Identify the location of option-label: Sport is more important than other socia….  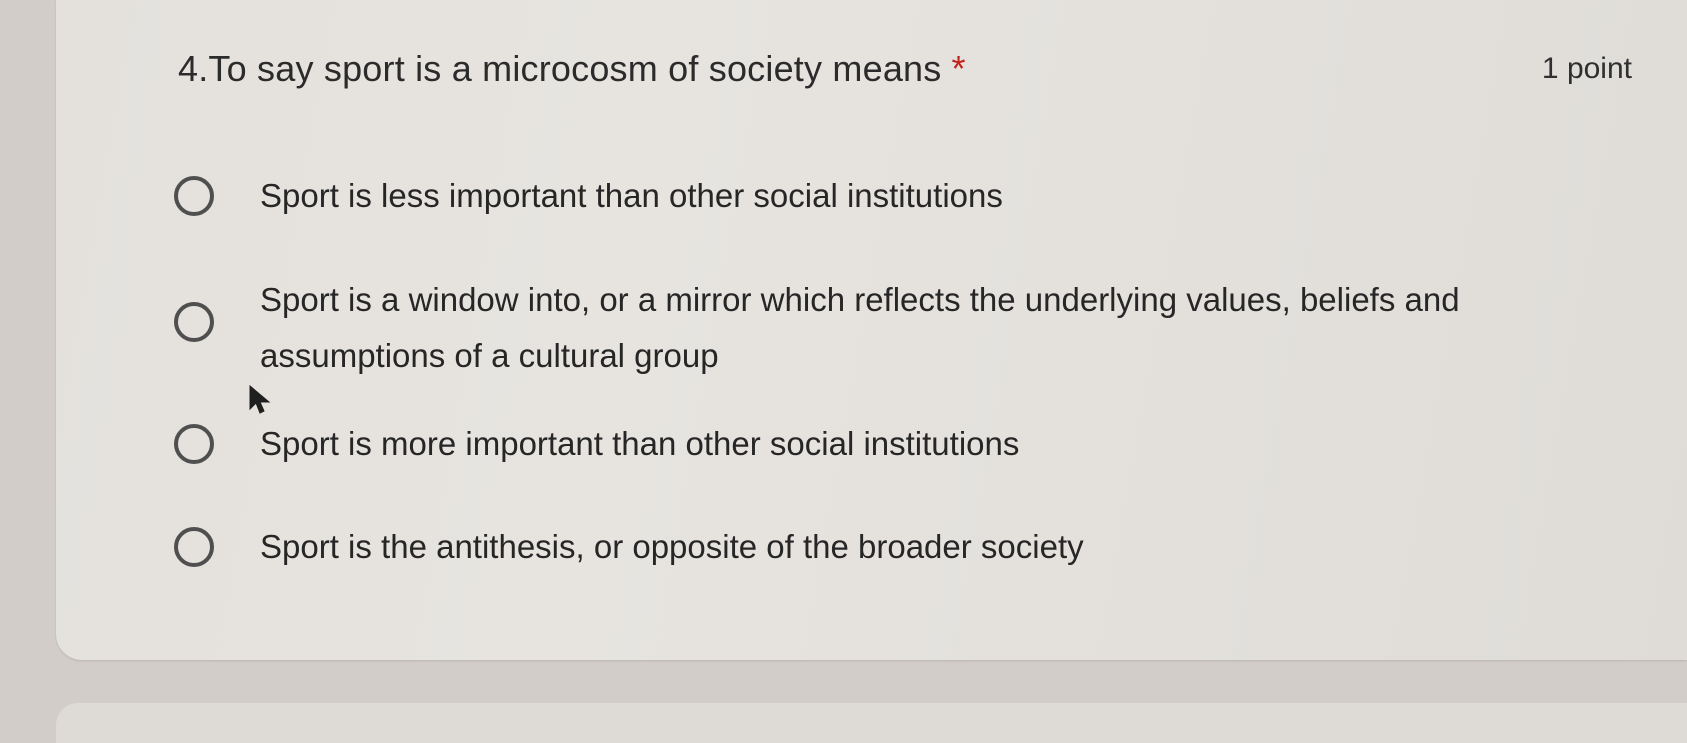
(639, 444).